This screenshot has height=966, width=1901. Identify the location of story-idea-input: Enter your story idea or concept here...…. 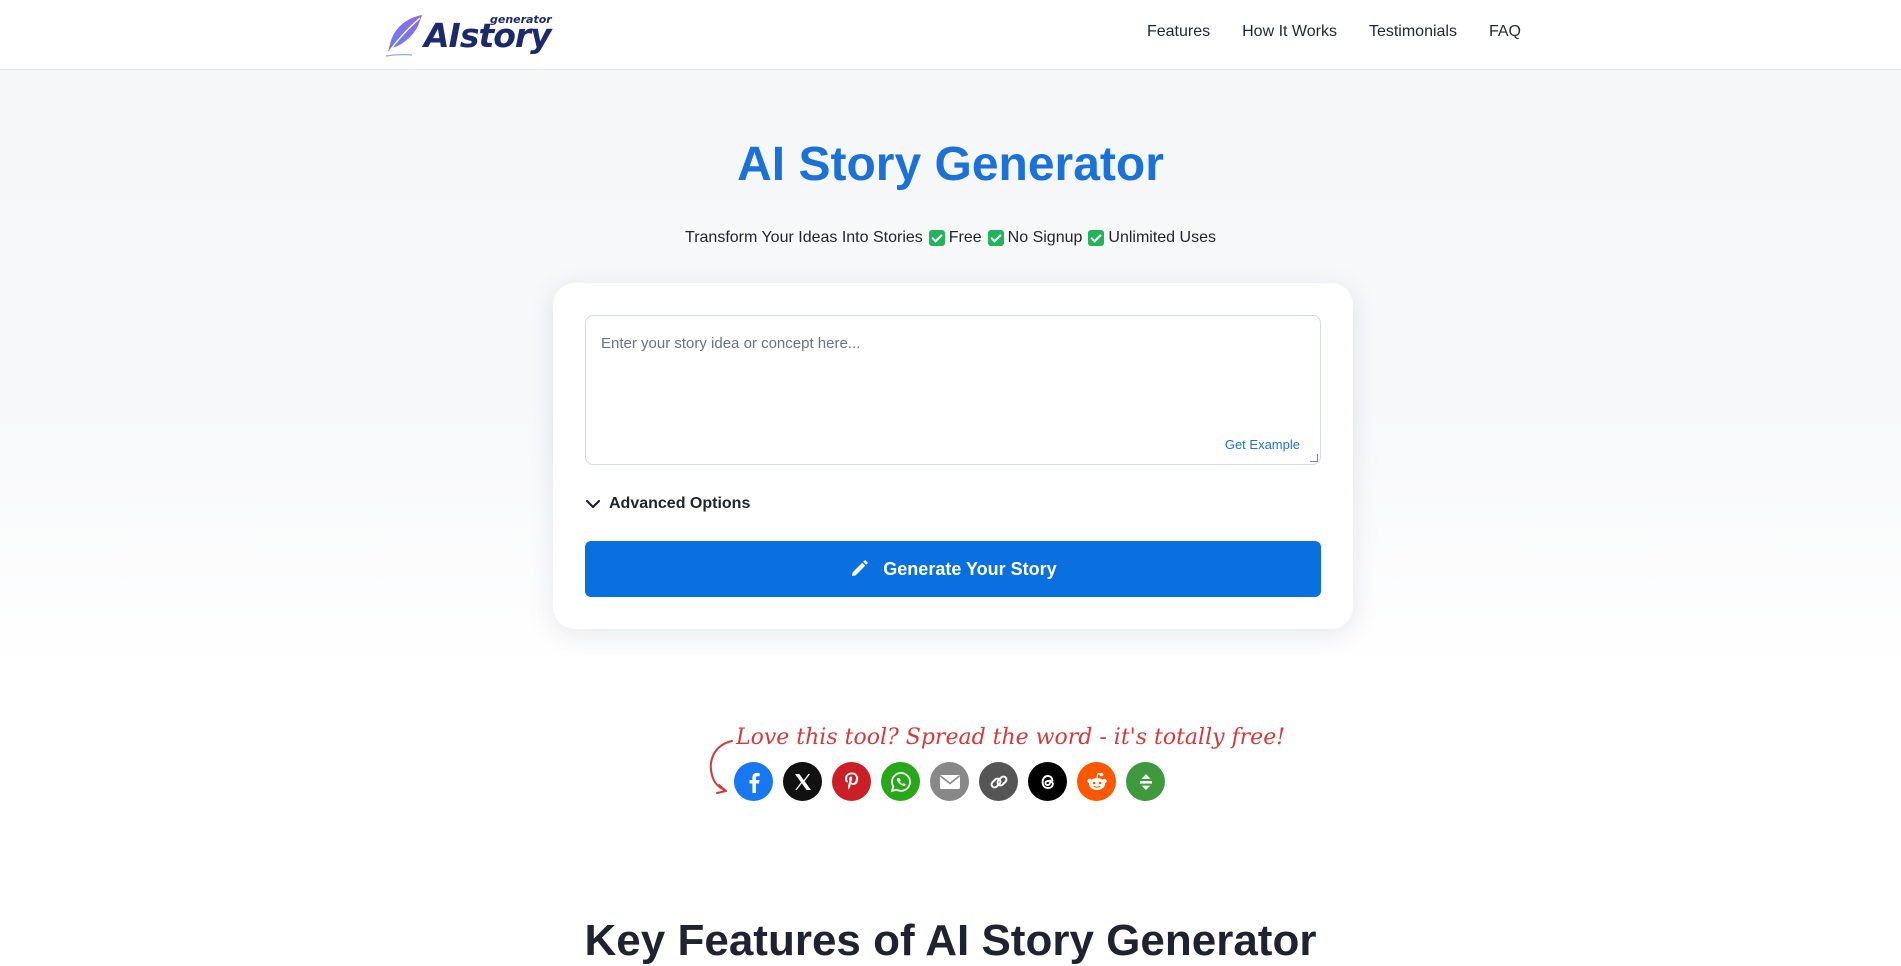
(953, 390).